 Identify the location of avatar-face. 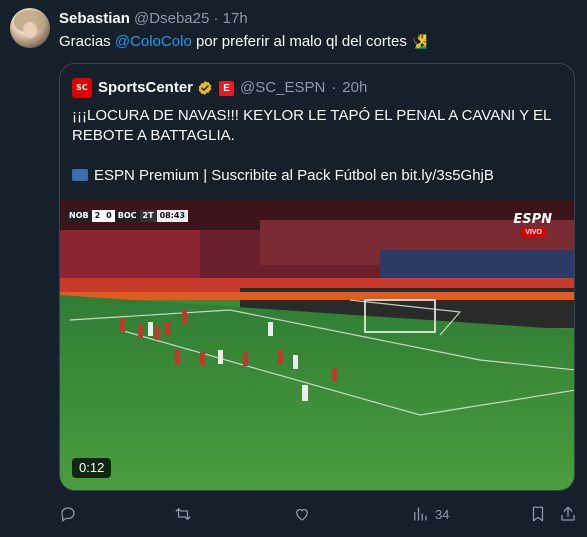
(30, 30).